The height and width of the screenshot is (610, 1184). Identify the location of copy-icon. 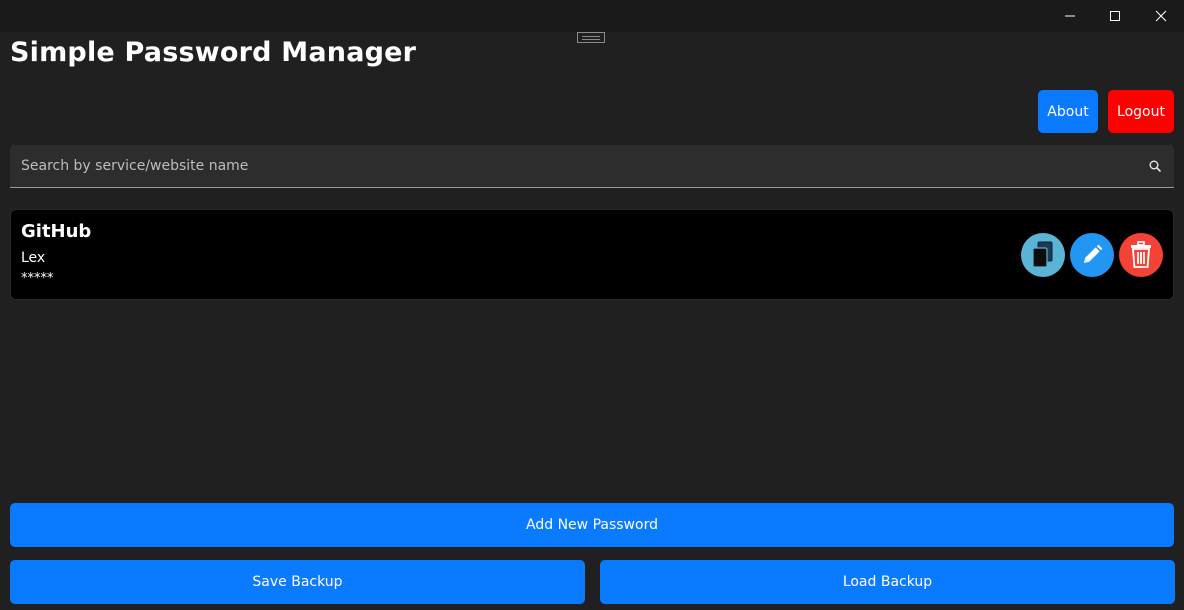
(1042, 254).